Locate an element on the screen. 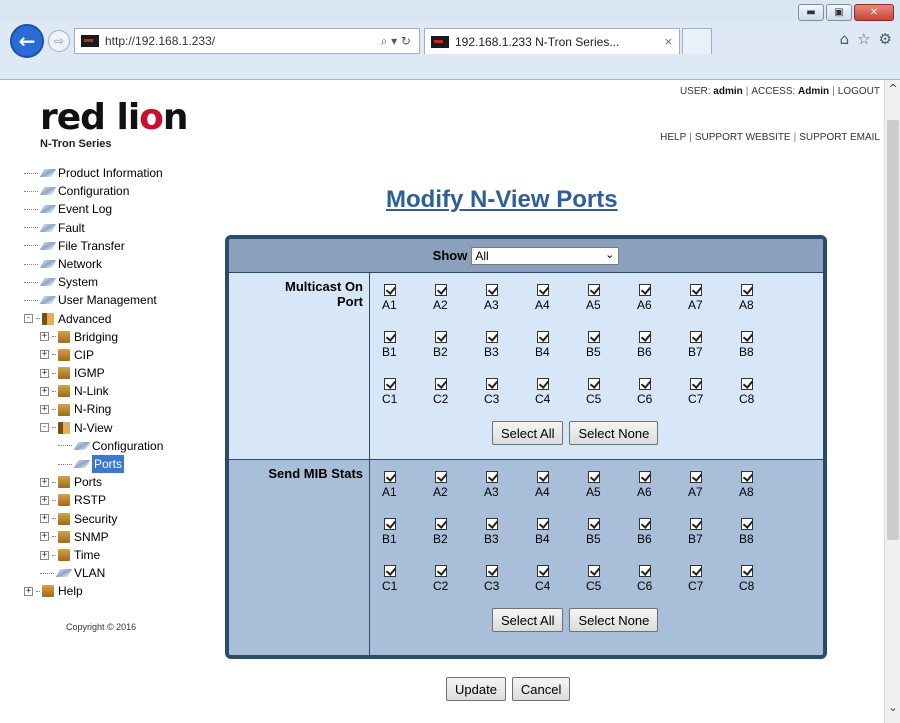 Image resolution: width=900 pixels, height=723 pixels. new-tab-button is located at coordinates (697, 41).